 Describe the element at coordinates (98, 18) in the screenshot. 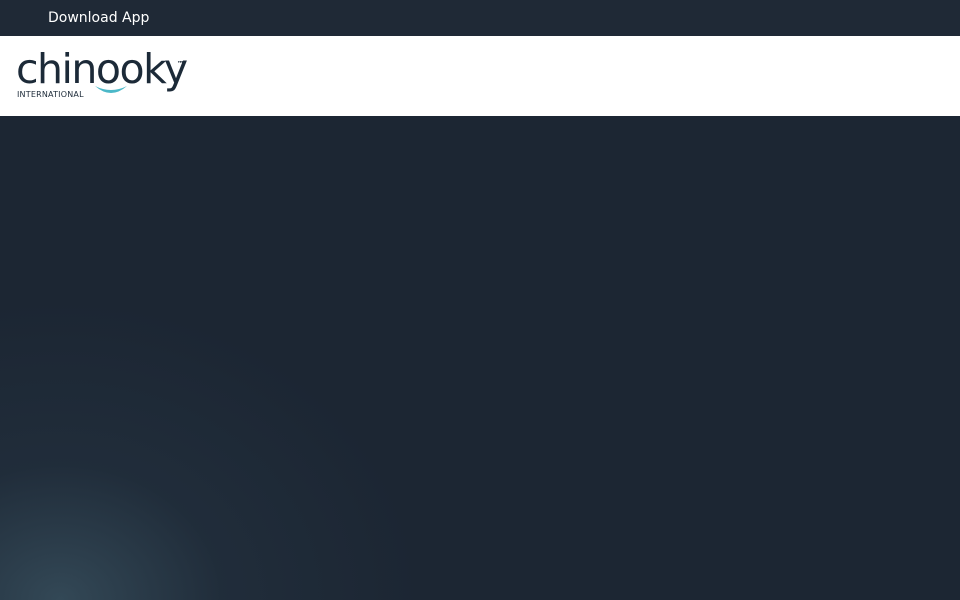

I see `download-app-link: Download App` at that location.